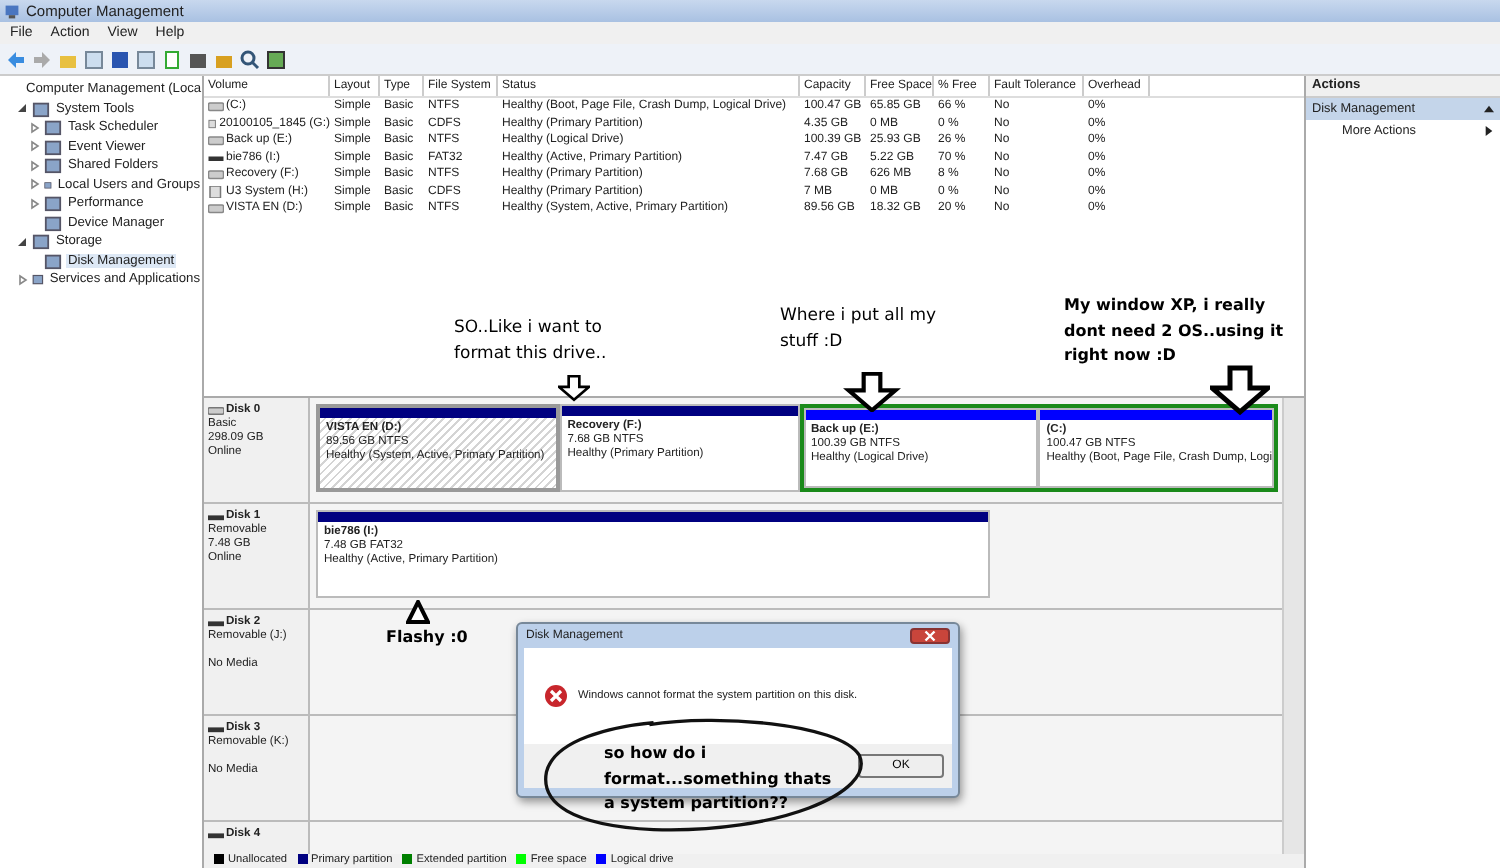 The height and width of the screenshot is (868, 1500). Describe the element at coordinates (1293, 626) in the screenshot. I see `scrollbar` at that location.